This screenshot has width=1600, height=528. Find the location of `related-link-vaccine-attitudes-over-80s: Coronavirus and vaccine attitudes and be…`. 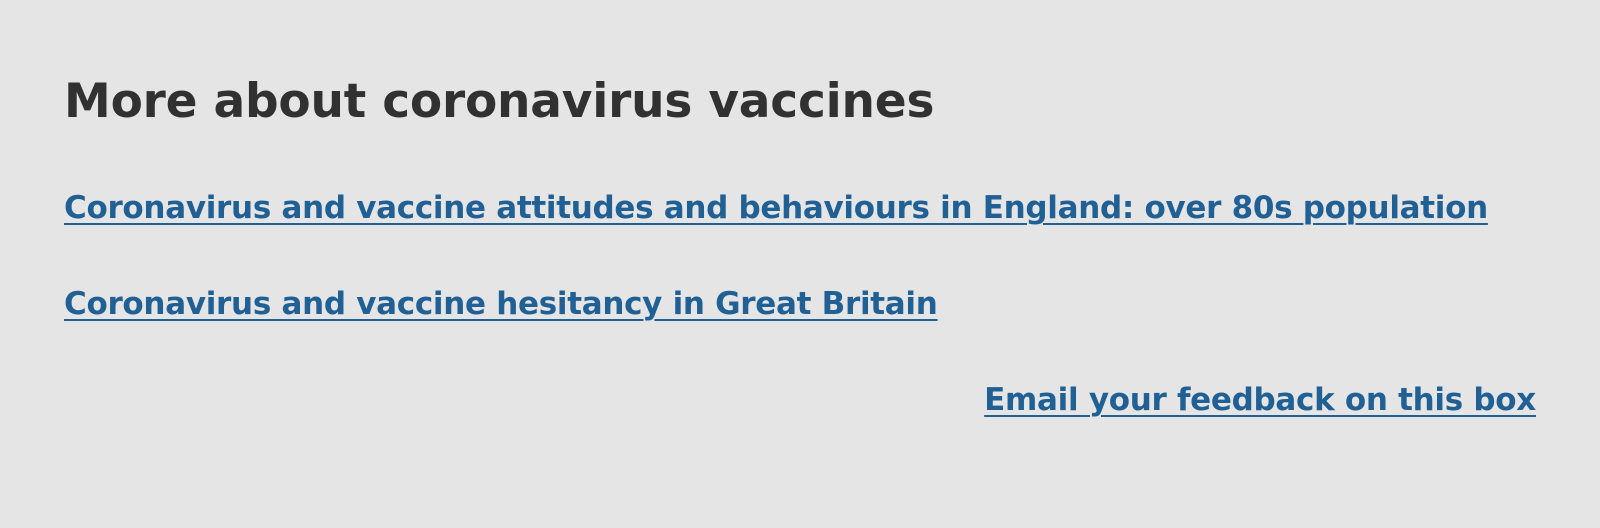

related-link-vaccine-attitudes-over-80s: Coronavirus and vaccine attitudes and be… is located at coordinates (776, 208).